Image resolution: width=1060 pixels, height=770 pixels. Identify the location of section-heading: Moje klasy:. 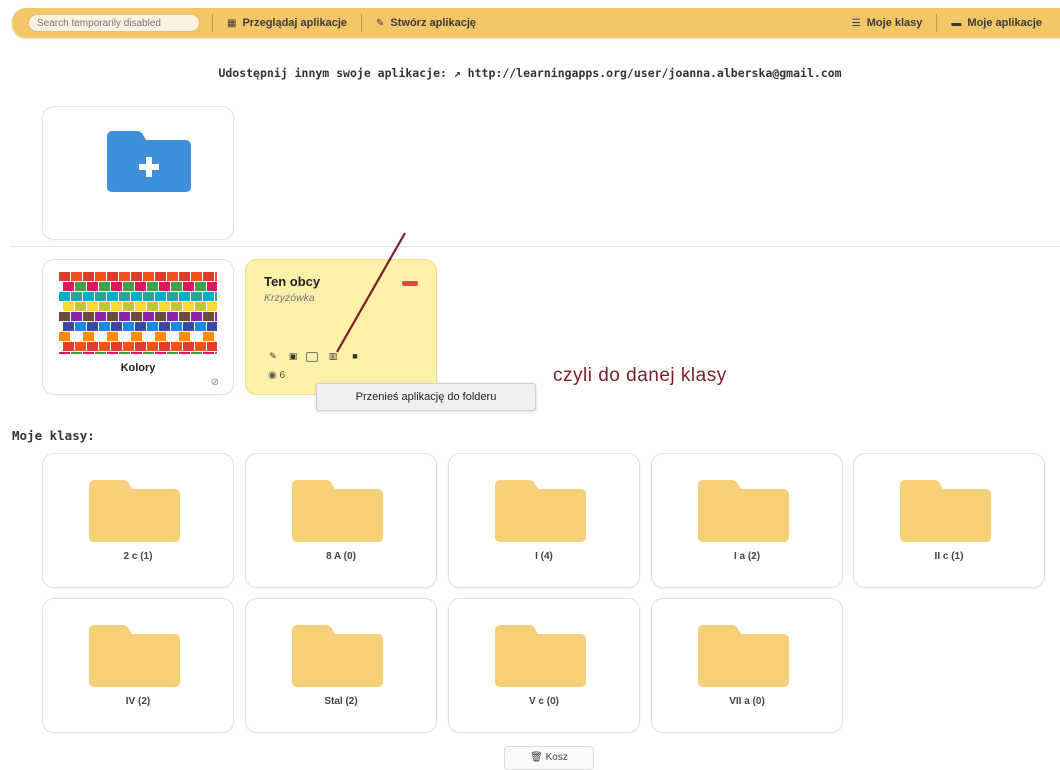
(53, 435).